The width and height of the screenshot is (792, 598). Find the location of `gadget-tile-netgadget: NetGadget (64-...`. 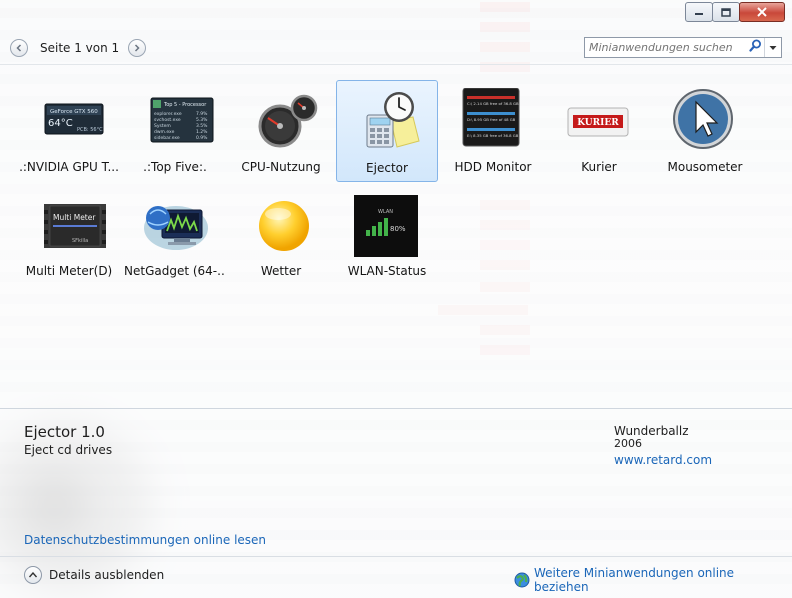

gadget-tile-netgadget: NetGadget (64-... is located at coordinates (175, 235).